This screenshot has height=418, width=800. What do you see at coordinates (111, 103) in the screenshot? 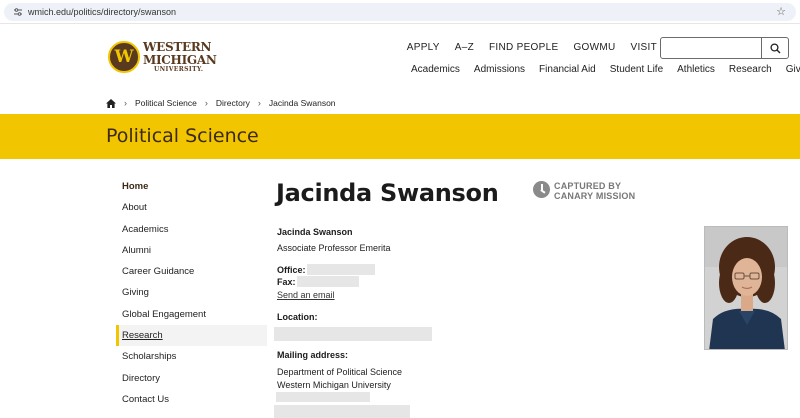
I see `home-icon` at bounding box center [111, 103].